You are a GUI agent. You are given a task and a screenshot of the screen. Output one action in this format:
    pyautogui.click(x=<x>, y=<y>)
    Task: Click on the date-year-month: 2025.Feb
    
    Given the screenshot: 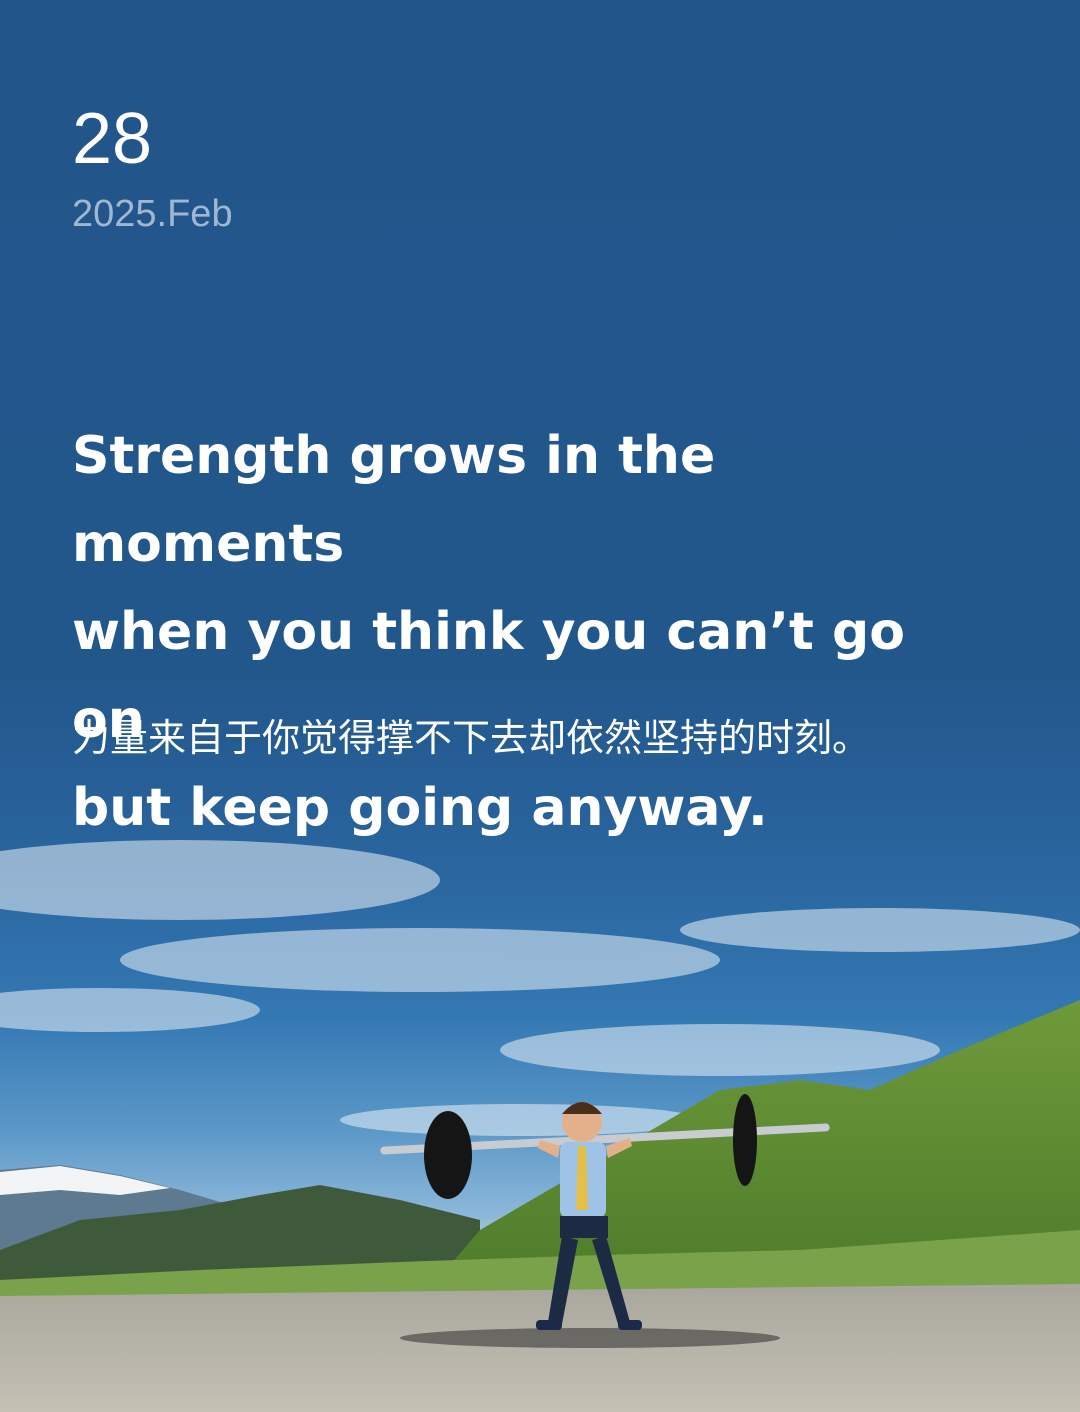 What is the action you would take?
    pyautogui.click(x=152, y=214)
    